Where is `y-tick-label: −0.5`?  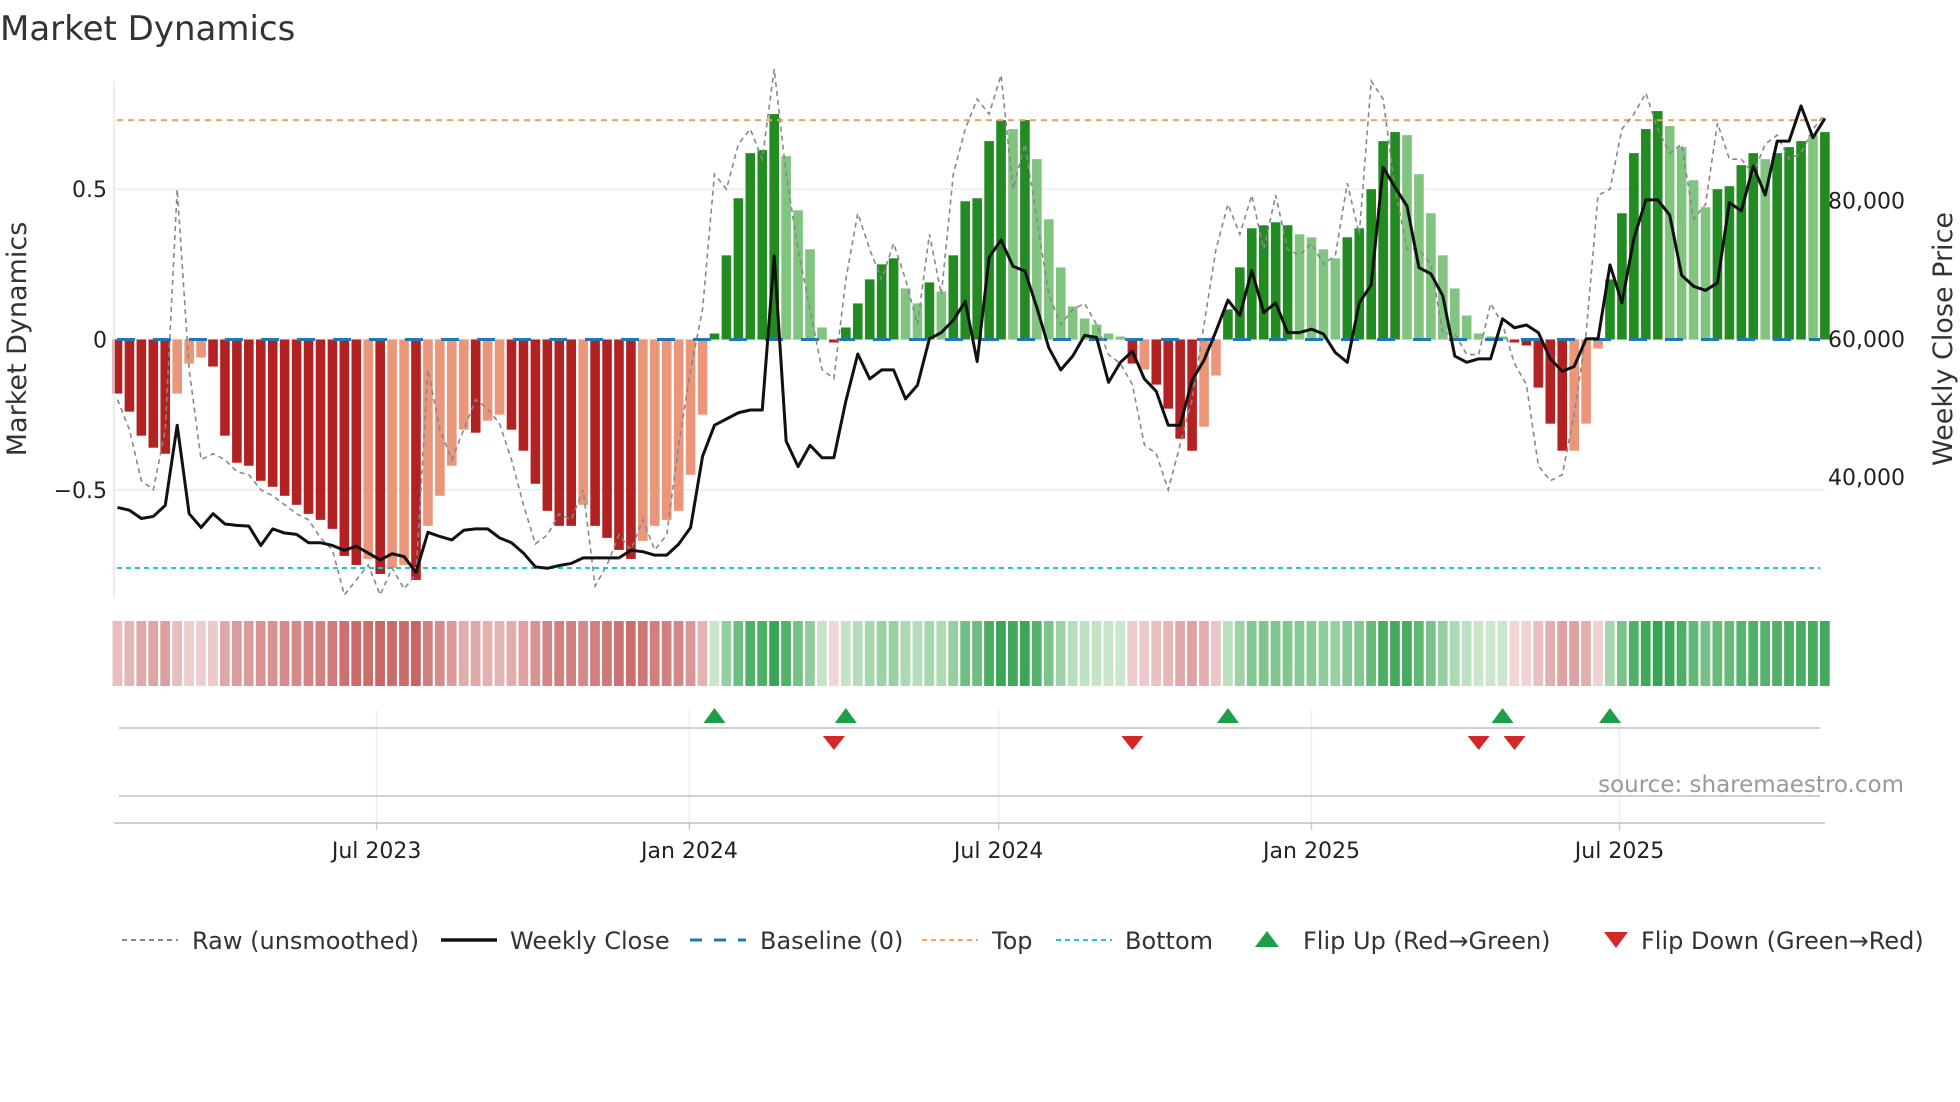 y-tick-label: −0.5 is located at coordinates (80, 491).